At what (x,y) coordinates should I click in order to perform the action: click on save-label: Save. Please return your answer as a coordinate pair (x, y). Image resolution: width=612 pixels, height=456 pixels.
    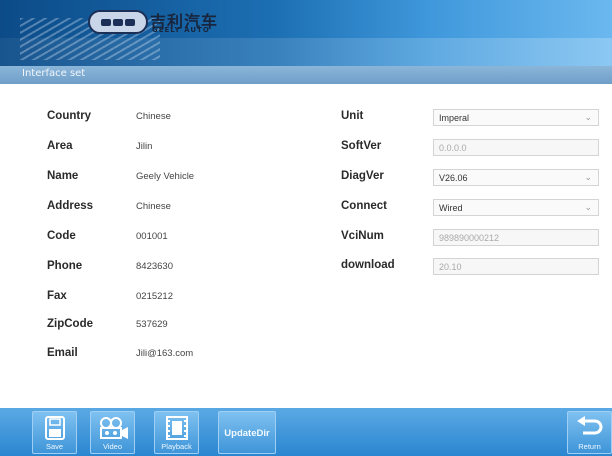
    Looking at the image, I should click on (54, 446).